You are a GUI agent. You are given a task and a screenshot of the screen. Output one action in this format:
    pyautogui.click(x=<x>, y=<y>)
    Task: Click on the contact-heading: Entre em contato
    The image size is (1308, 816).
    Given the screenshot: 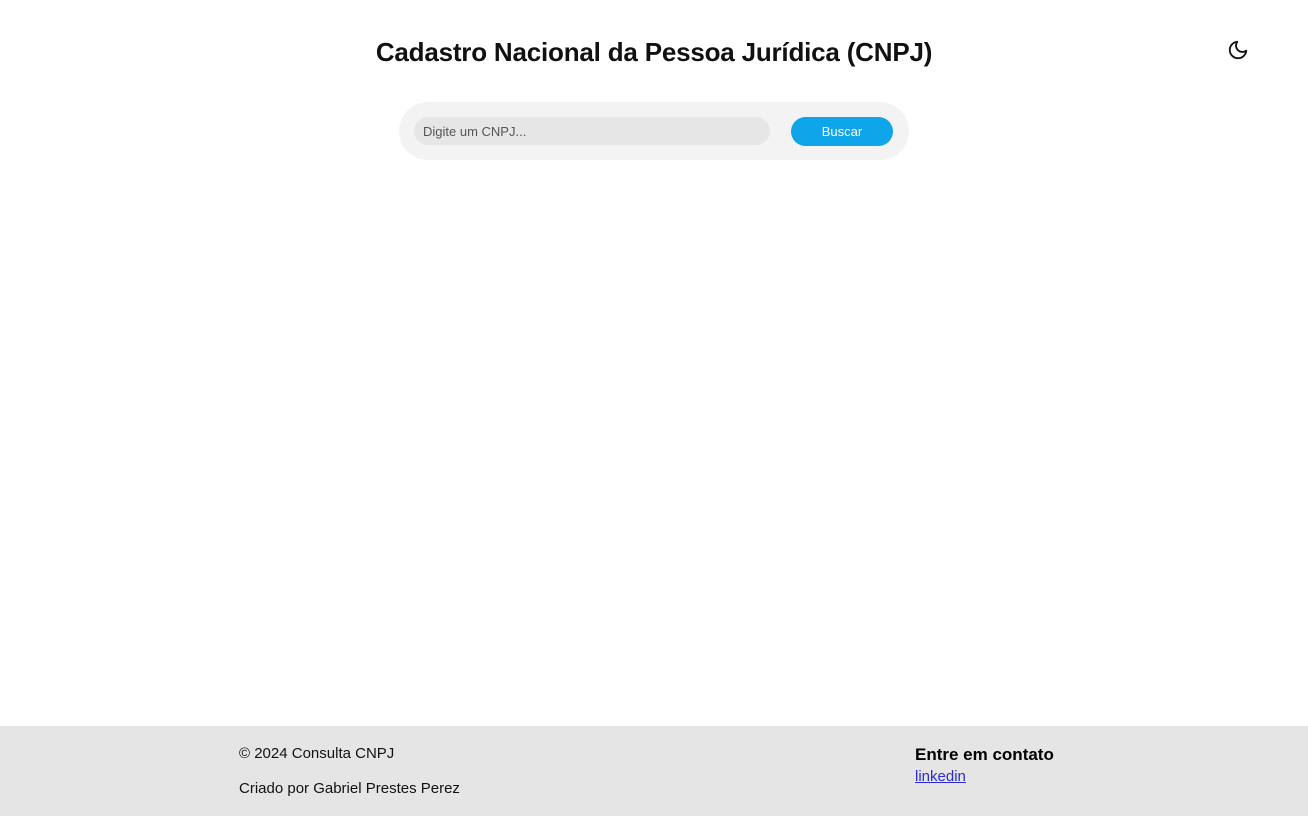 What is the action you would take?
    pyautogui.click(x=984, y=754)
    